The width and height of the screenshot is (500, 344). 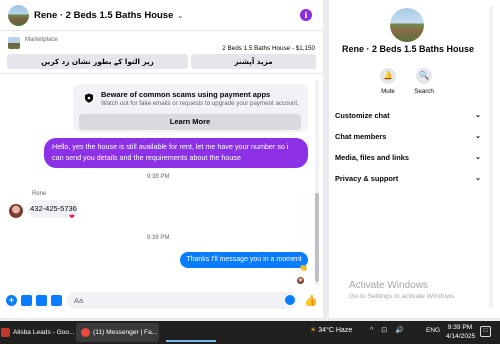 I want to click on section-label: Media, files and links, so click(x=372, y=157).